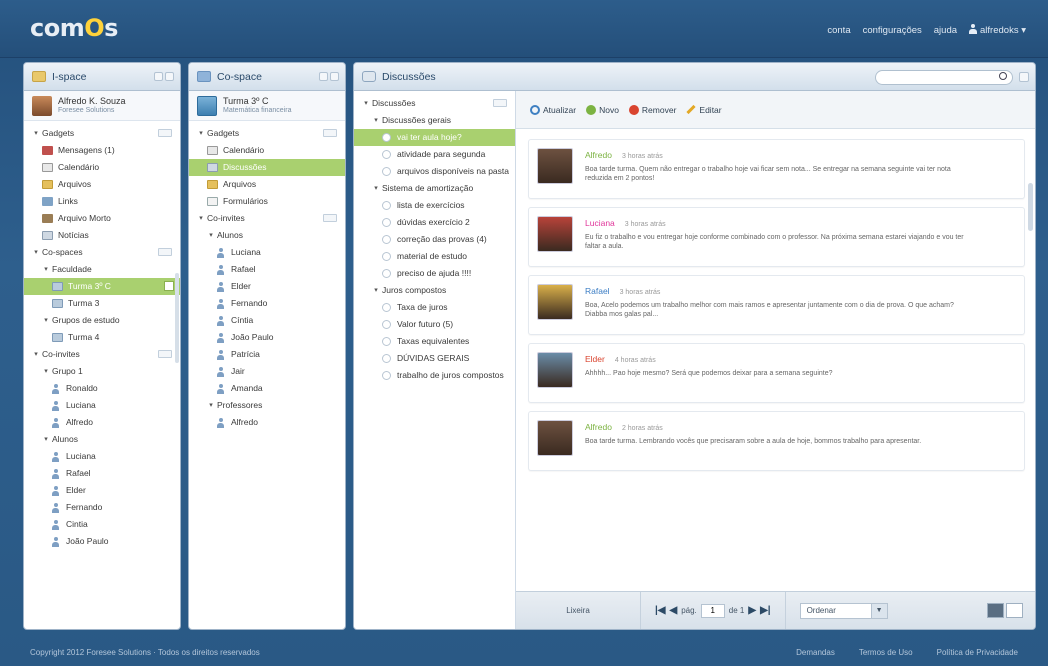 This screenshot has height=666, width=1048. Describe the element at coordinates (102, 150) in the screenshot. I see `tree-item: Mensagens (1)` at that location.